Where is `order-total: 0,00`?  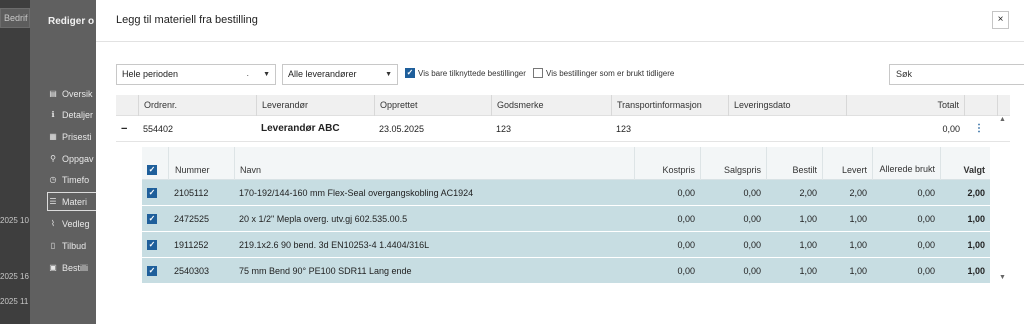
order-total: 0,00 is located at coordinates (951, 129).